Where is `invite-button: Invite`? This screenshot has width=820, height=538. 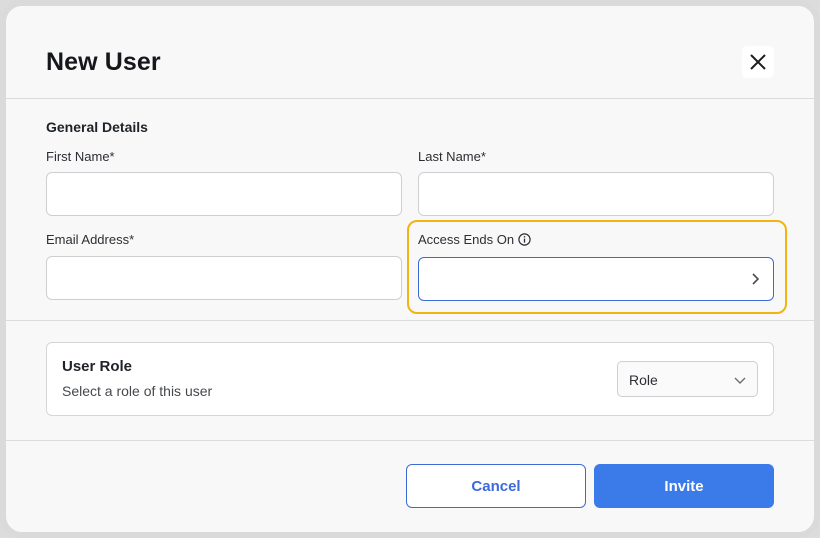
invite-button: Invite is located at coordinates (684, 486).